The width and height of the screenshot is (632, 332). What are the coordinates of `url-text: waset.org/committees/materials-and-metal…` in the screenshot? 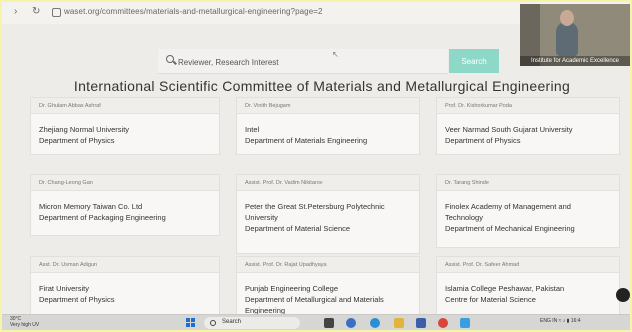 It's located at (193, 11).